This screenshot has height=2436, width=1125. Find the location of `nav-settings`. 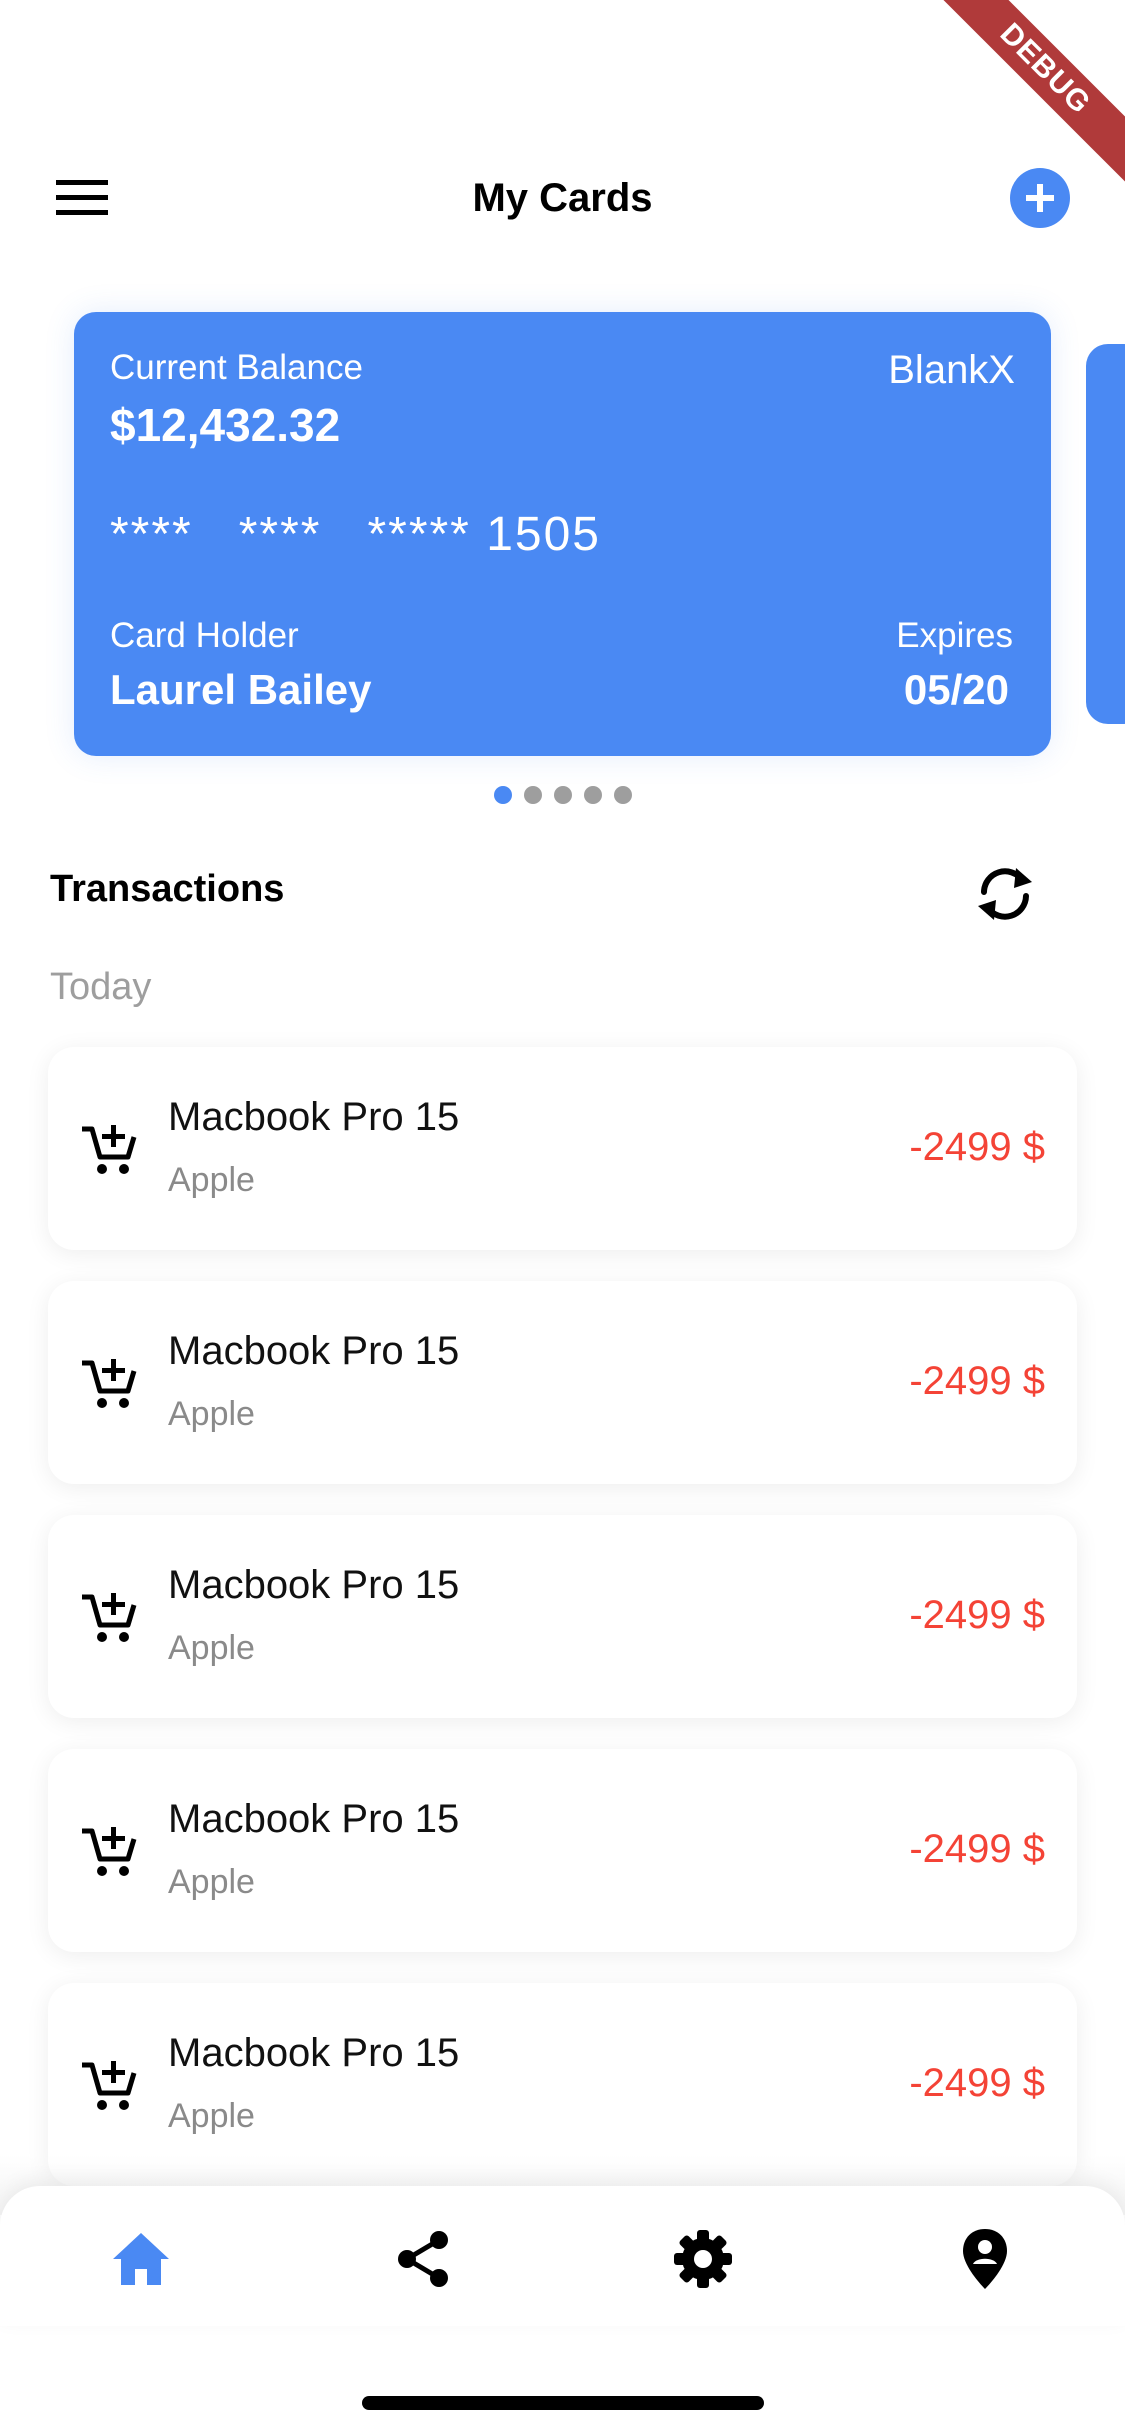

nav-settings is located at coordinates (703, 2259).